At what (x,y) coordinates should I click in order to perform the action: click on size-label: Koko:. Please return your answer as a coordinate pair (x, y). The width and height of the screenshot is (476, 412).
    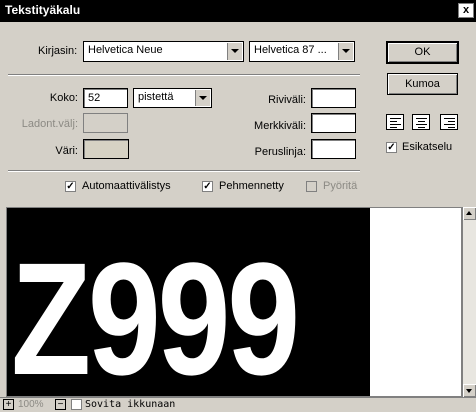
    Looking at the image, I should click on (63, 98).